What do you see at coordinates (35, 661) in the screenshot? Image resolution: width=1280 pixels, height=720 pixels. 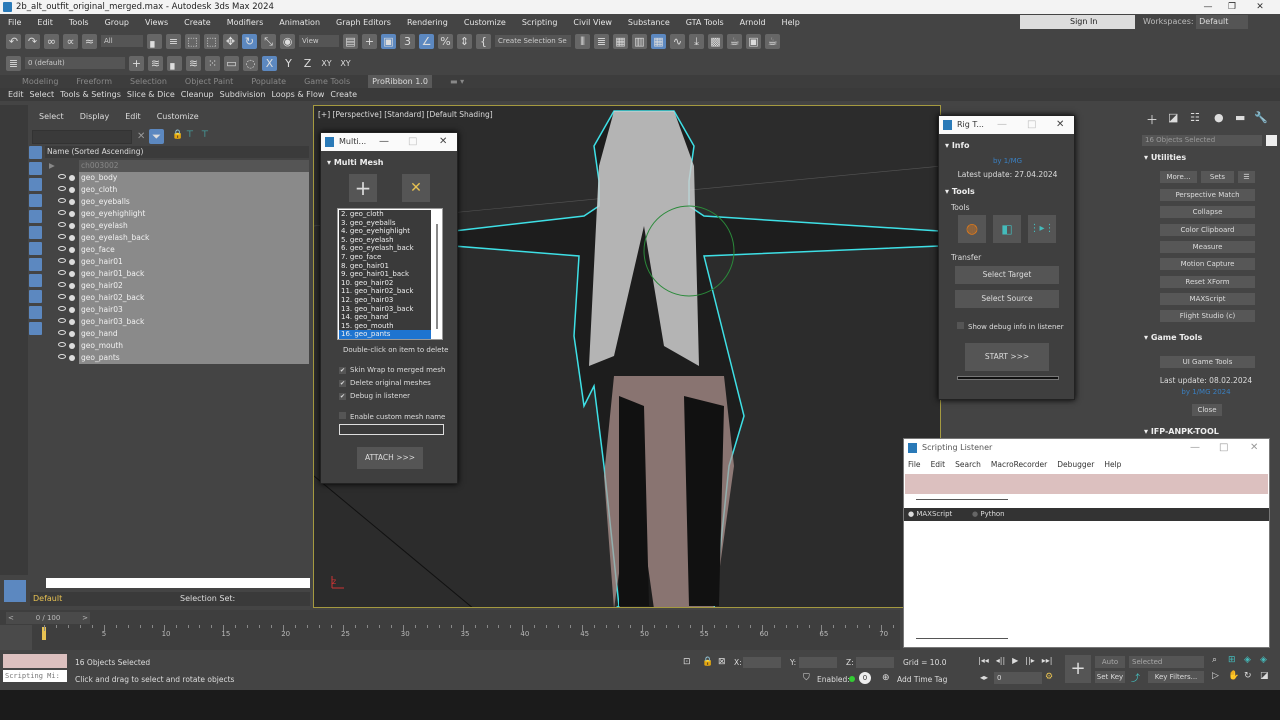 I see `mini-listener-top` at bounding box center [35, 661].